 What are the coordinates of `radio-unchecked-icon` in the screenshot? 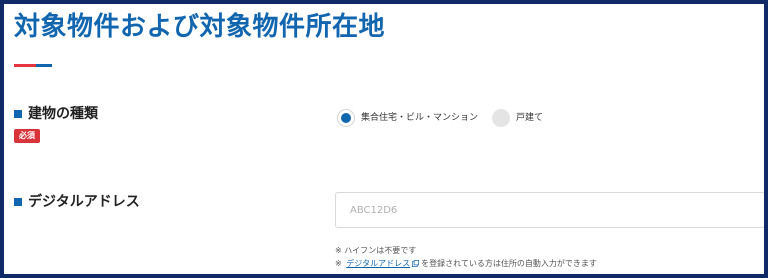 It's located at (501, 118).